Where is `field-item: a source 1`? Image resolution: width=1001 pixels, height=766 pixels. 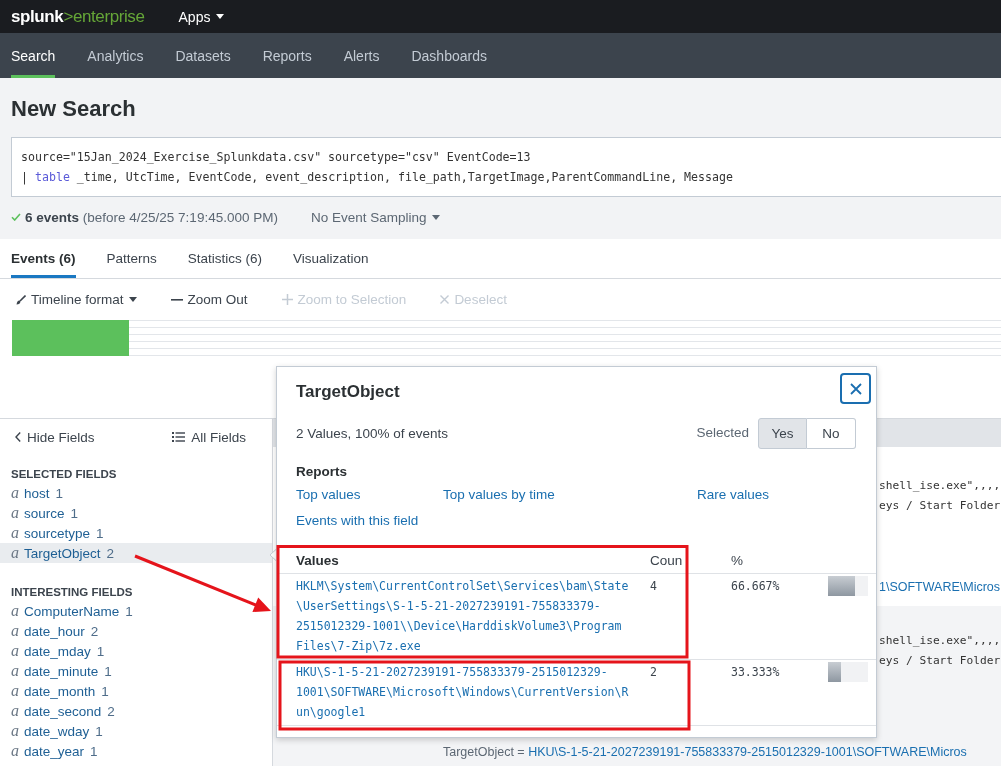
field-item: a source 1 is located at coordinates (136, 513).